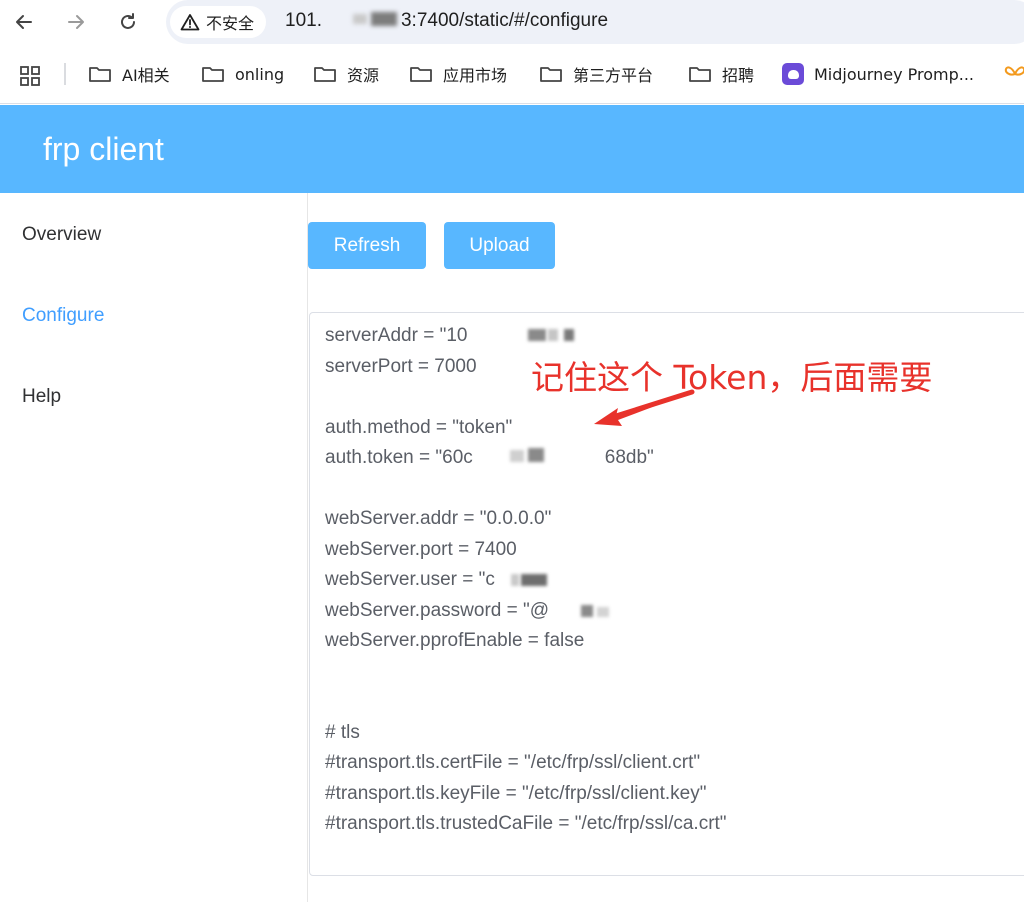 This screenshot has width=1024, height=902. What do you see at coordinates (342, 732) in the screenshot?
I see `config-line: # tls` at bounding box center [342, 732].